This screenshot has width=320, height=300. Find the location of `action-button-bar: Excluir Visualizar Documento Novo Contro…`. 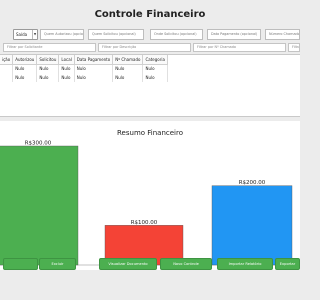

action-button-bar: Excluir Visualizar Documento Novo Contro… is located at coordinates (150, 264).